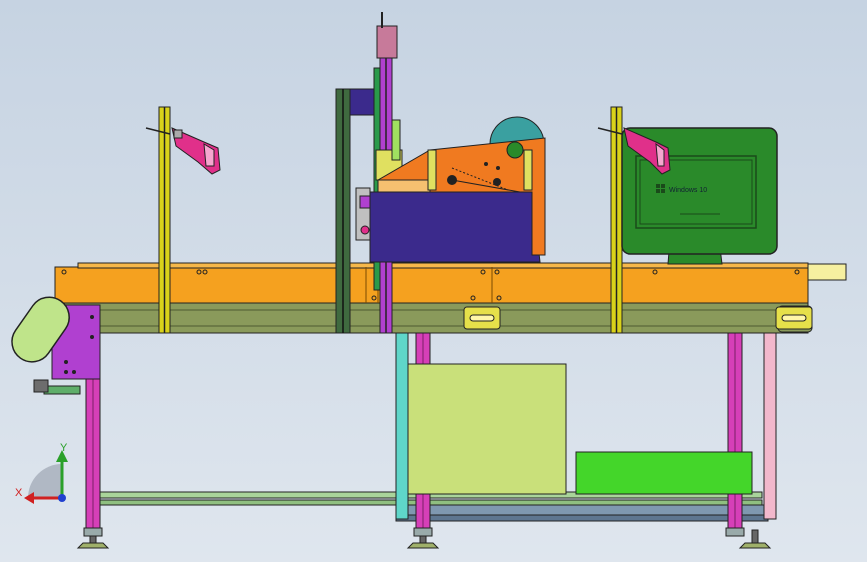  Describe the element at coordinates (183, 151) in the screenshot. I see `barcode-scanner-left` at that location.